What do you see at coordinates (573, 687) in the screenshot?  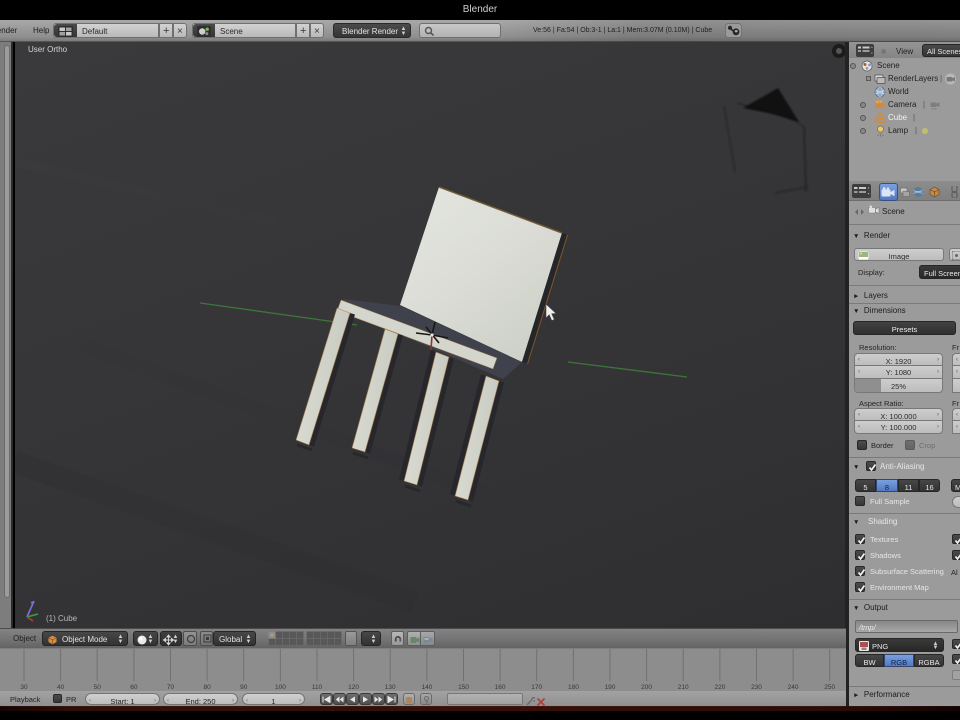 I see `svg-text: 180` at bounding box center [573, 687].